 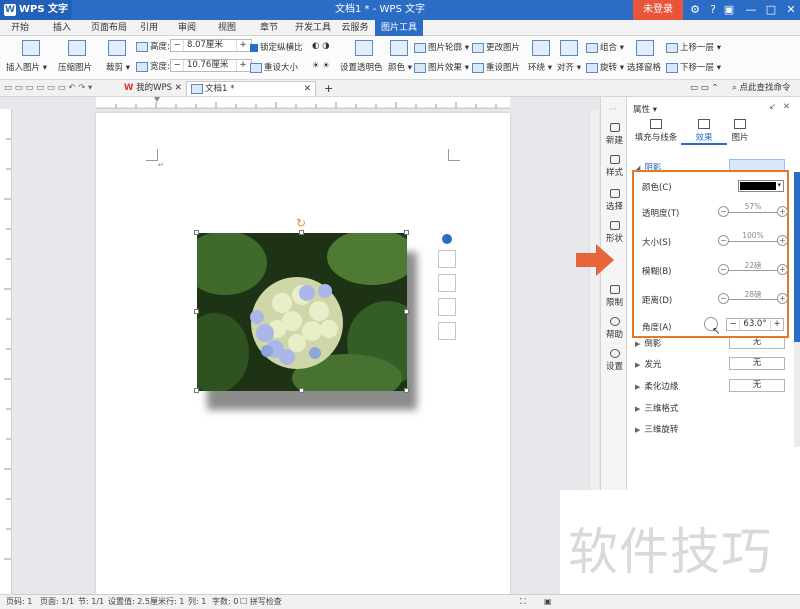 I want to click on tab-view: 视图, so click(x=227, y=28).